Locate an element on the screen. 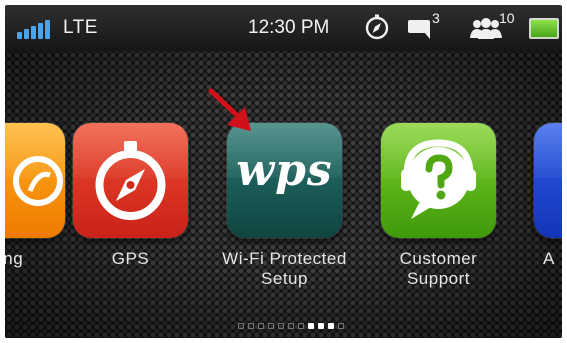 The width and height of the screenshot is (567, 343). app-label-wps: Wi-Fi Protected Setup is located at coordinates (284, 269).